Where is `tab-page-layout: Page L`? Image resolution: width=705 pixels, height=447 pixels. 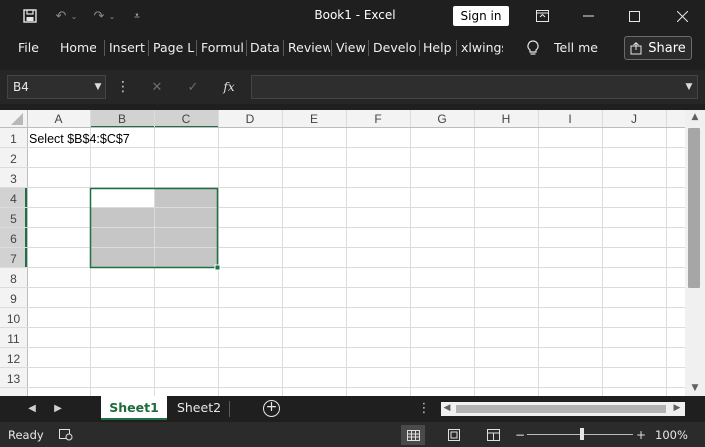
tab-page-layout: Page L is located at coordinates (174, 48).